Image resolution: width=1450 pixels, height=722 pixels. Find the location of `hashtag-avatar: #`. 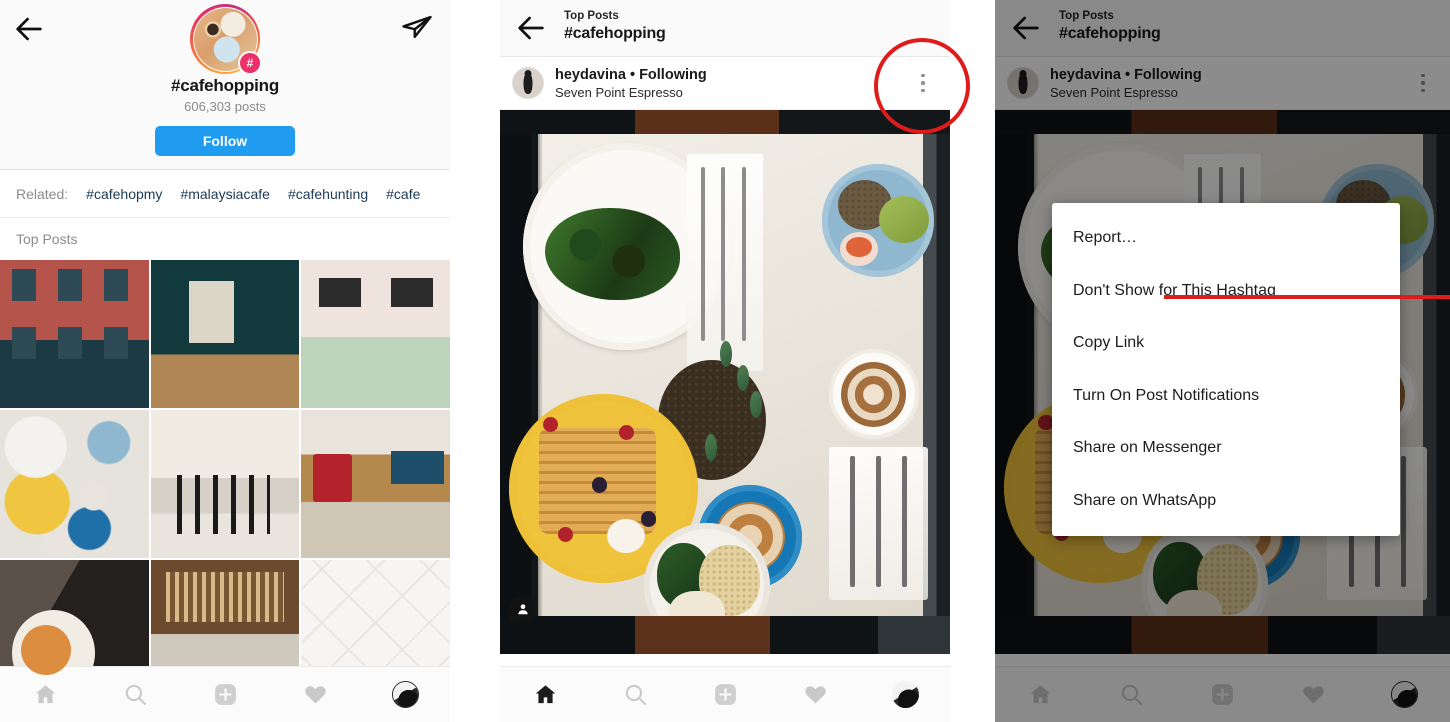

hashtag-avatar: # is located at coordinates (226, 39).